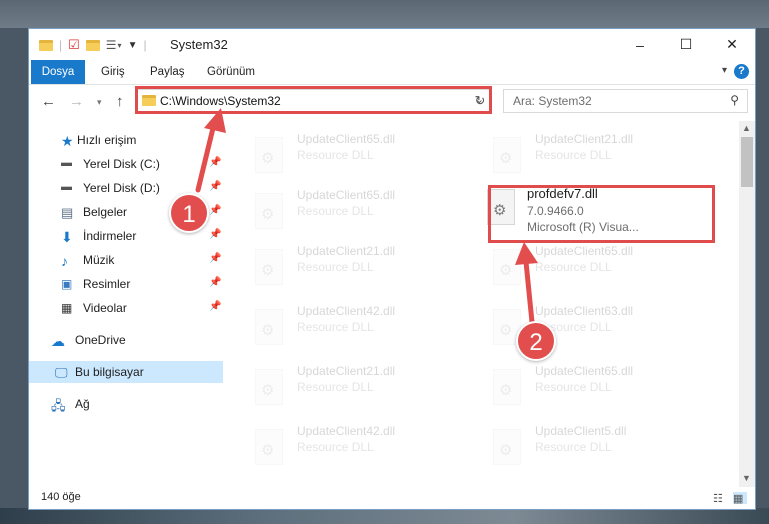  What do you see at coordinates (133, 45) in the screenshot?
I see `customize-toolbar-icon: ▼` at bounding box center [133, 45].